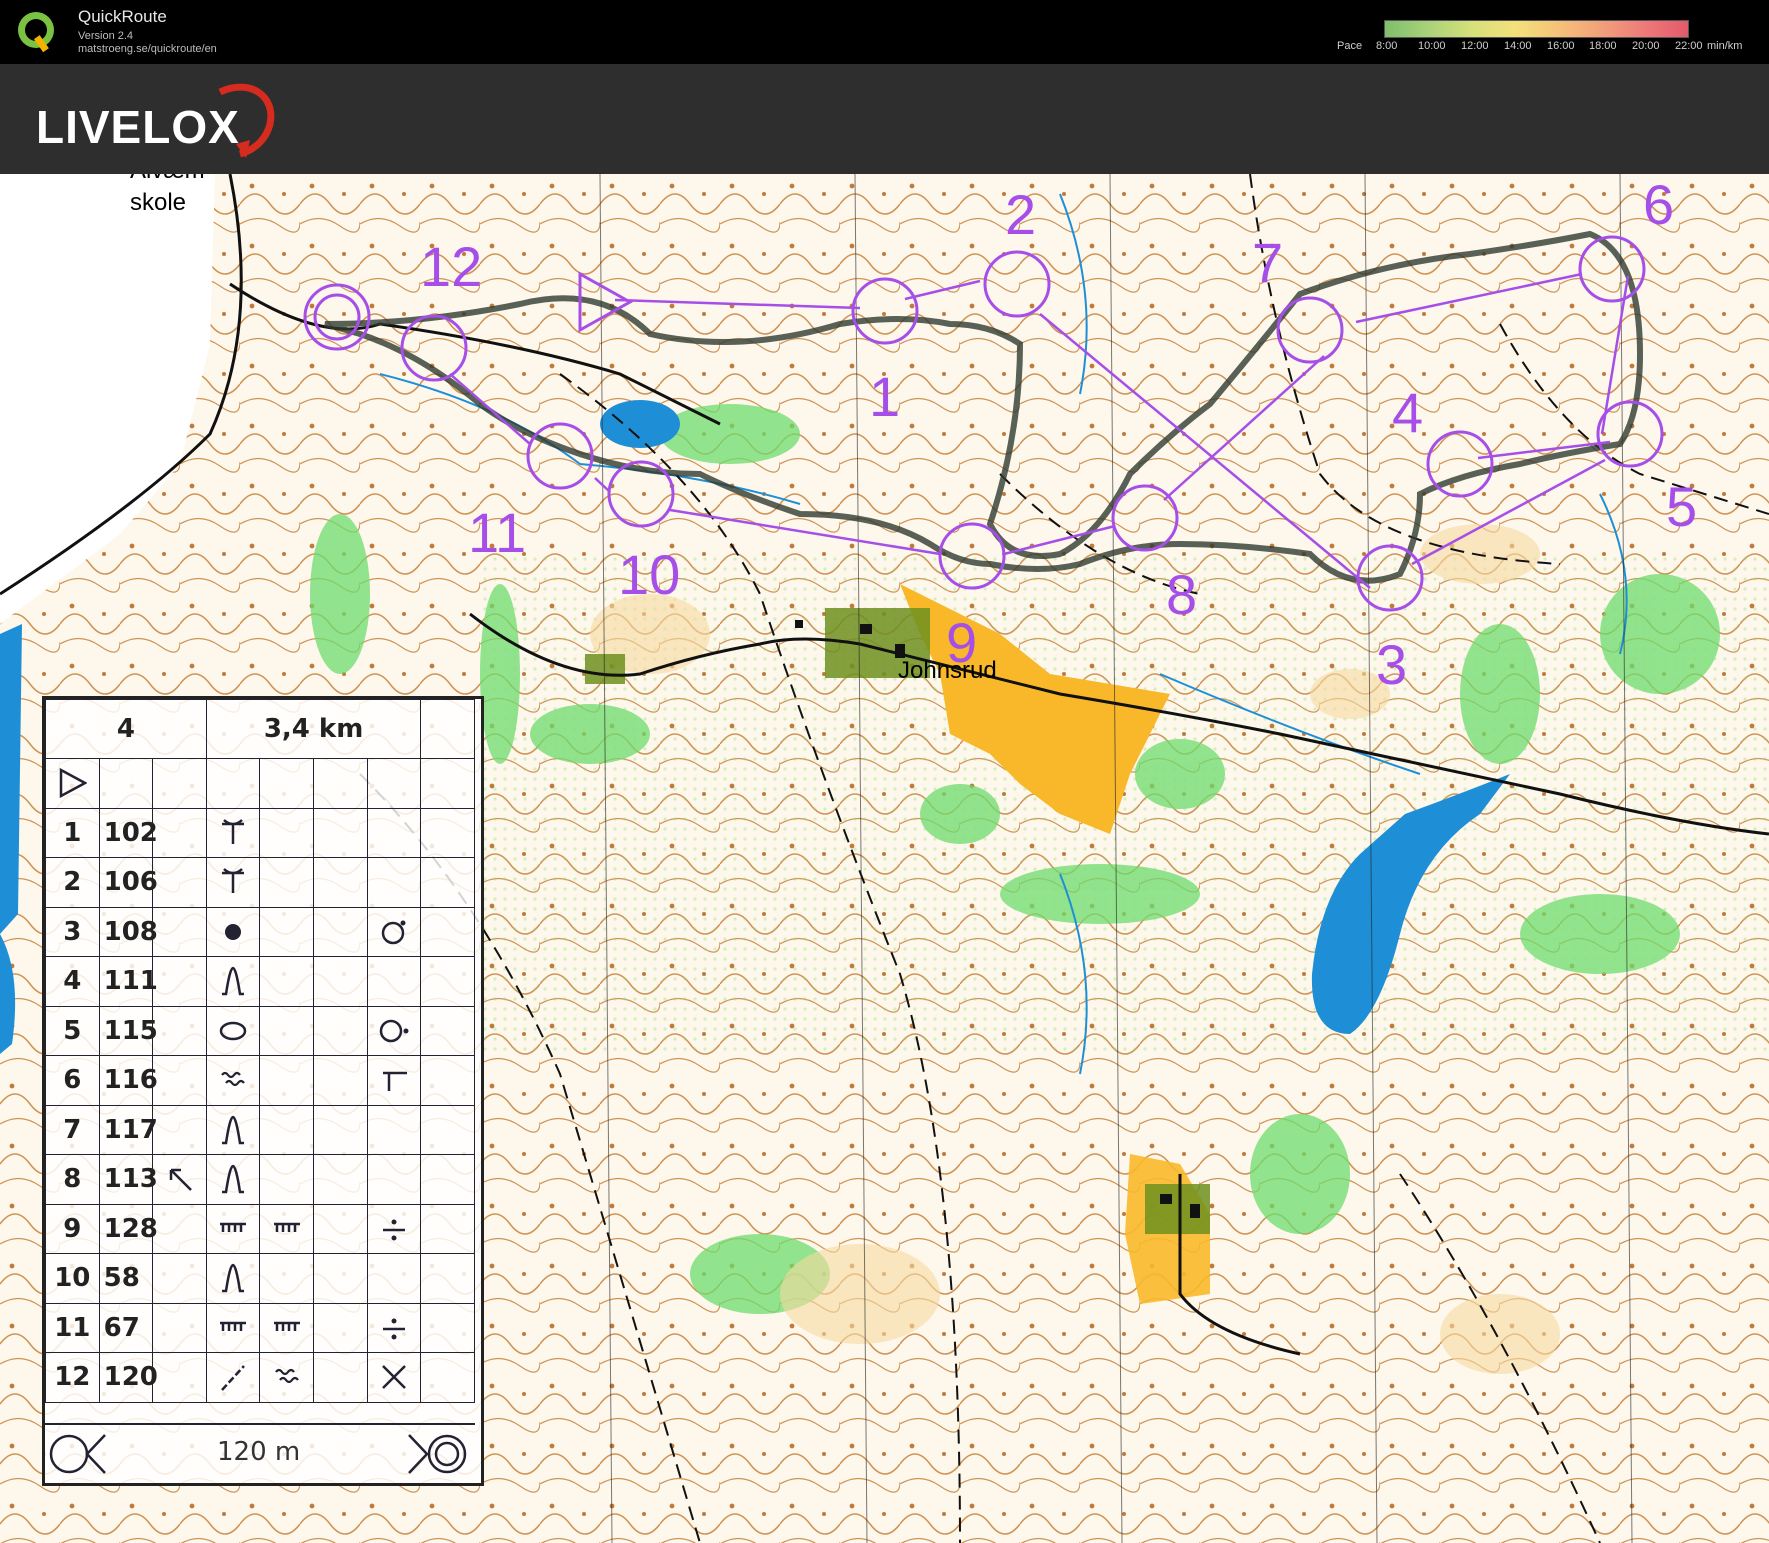  I want to click on pace-tick: 18:00, so click(1603, 46).